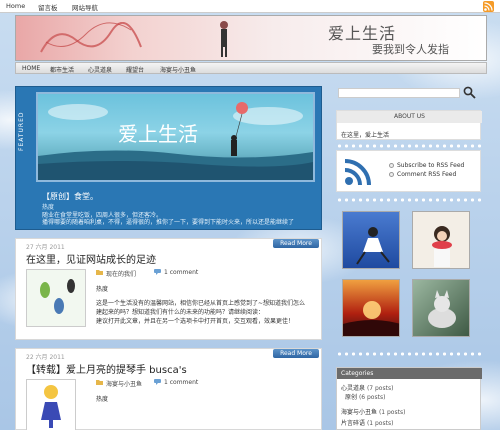 This screenshot has width=500, height=430. Describe the element at coordinates (359, 412) in the screenshot. I see `category-name: 海宴与小丑鱼` at that location.